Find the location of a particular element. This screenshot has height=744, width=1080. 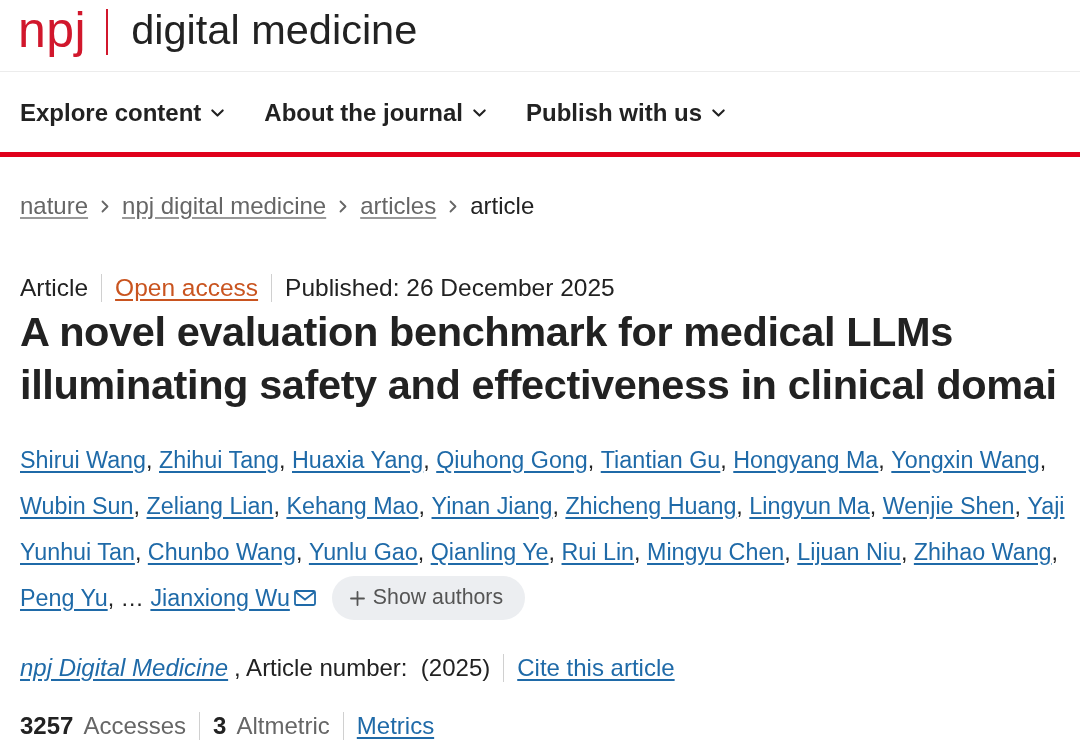

altmetric-label: Altmetric is located at coordinates (283, 726).